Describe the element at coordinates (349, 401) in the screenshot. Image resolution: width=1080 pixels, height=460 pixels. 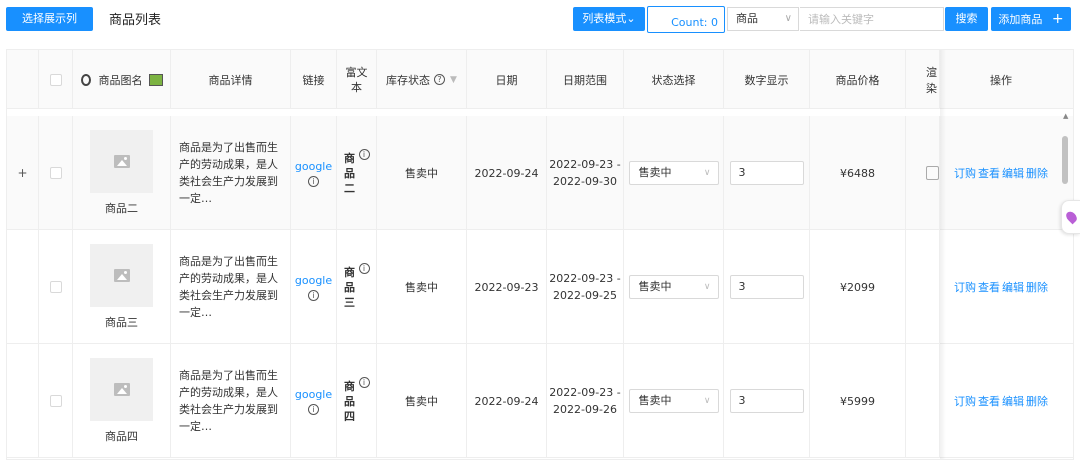
I see `rich-text: 商品四` at that location.